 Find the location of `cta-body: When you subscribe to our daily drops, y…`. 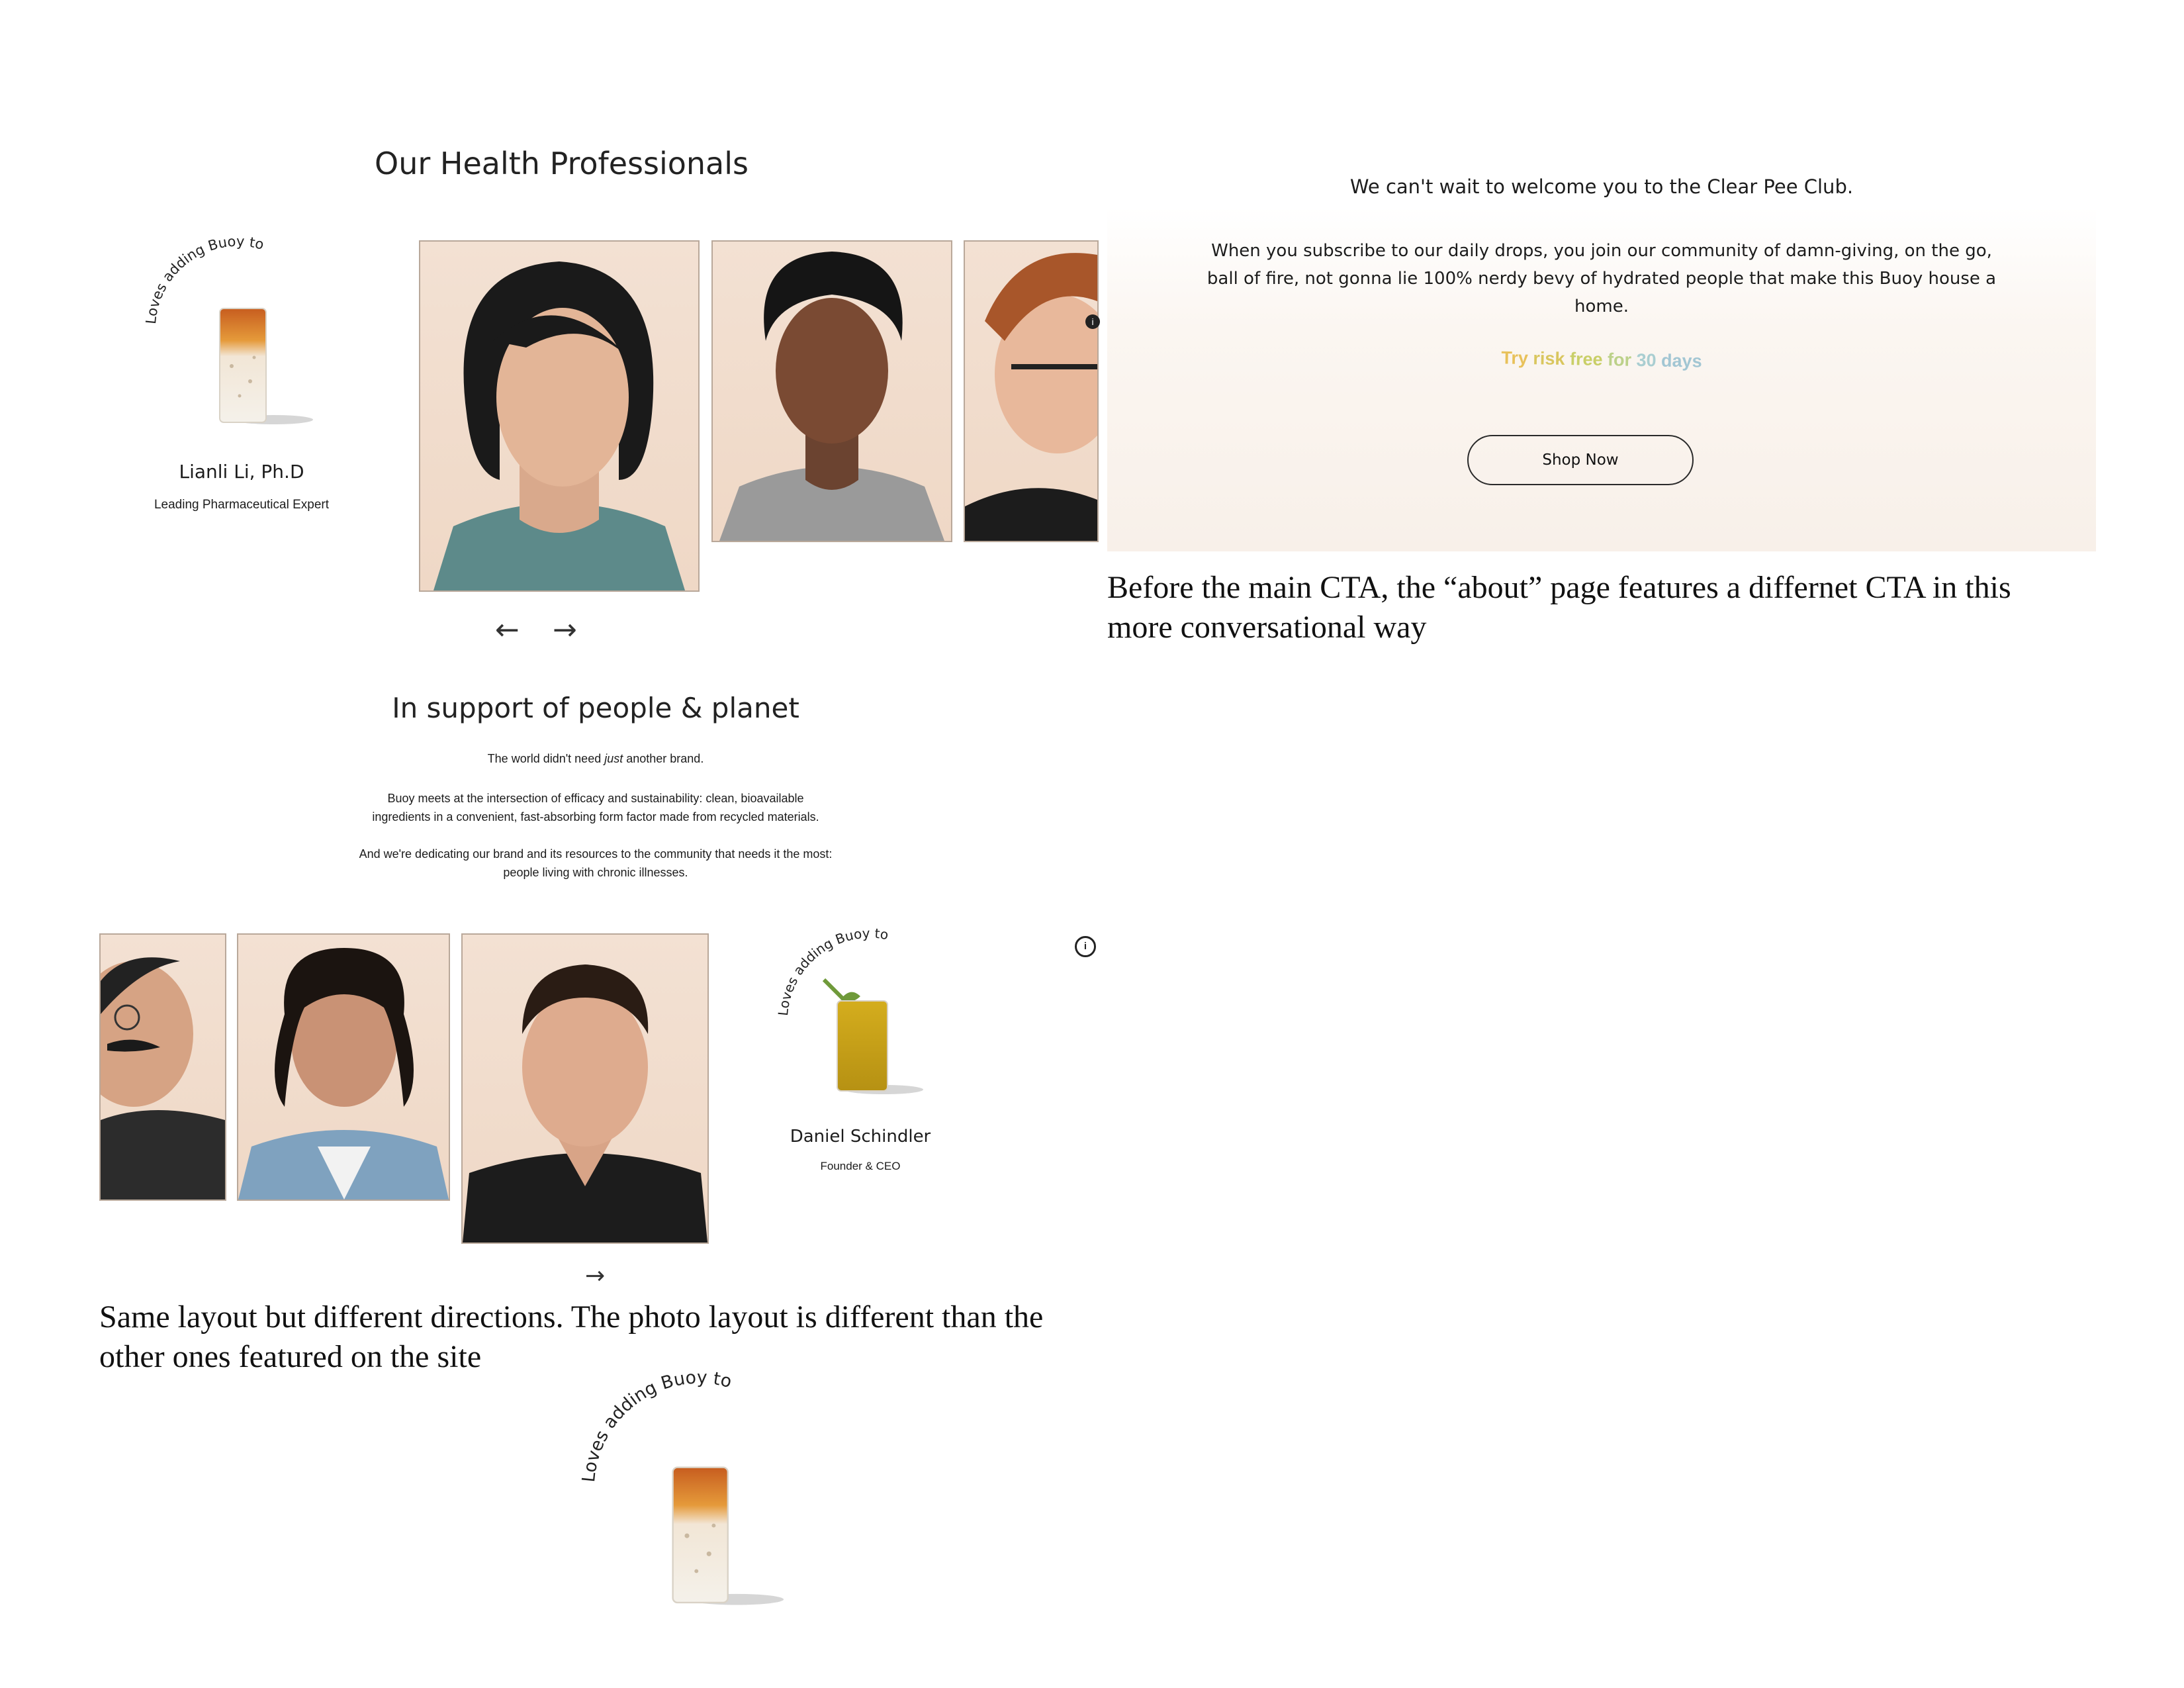

cta-body: When you subscribe to our daily drops, y… is located at coordinates (1601, 278).